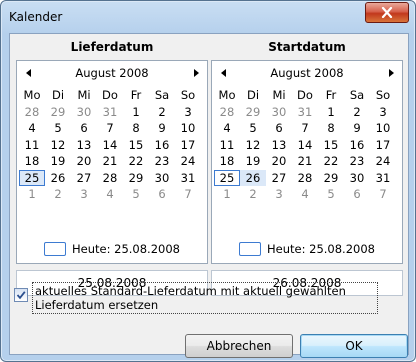 Image resolution: width=416 pixels, height=362 pixels. What do you see at coordinates (208, 17) in the screenshot?
I see `title-bar: Kalender` at bounding box center [208, 17].